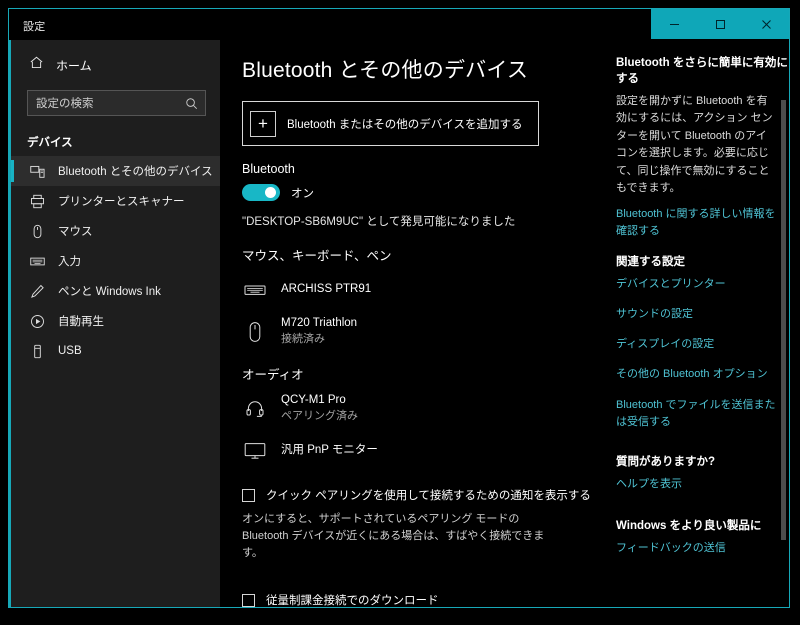 The image size is (800, 625). What do you see at coordinates (766, 24) in the screenshot?
I see `close-button` at bounding box center [766, 24].